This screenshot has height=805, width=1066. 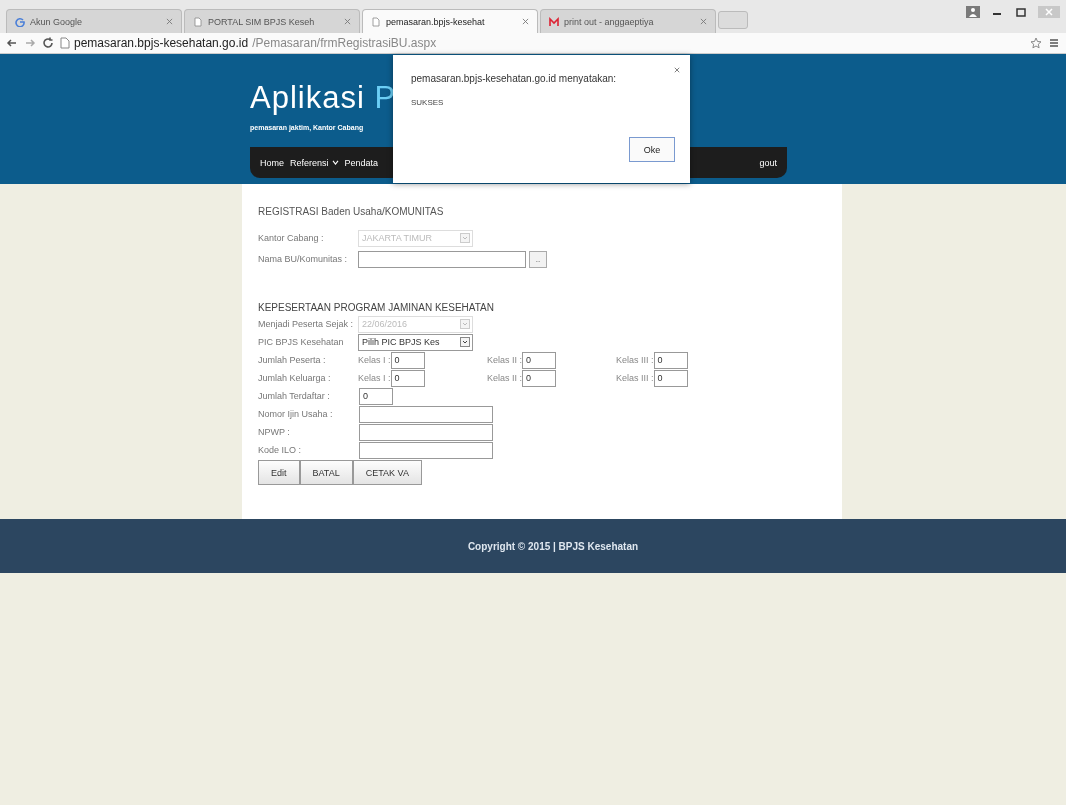 I want to click on form-button: CETAK VA, so click(x=387, y=472).